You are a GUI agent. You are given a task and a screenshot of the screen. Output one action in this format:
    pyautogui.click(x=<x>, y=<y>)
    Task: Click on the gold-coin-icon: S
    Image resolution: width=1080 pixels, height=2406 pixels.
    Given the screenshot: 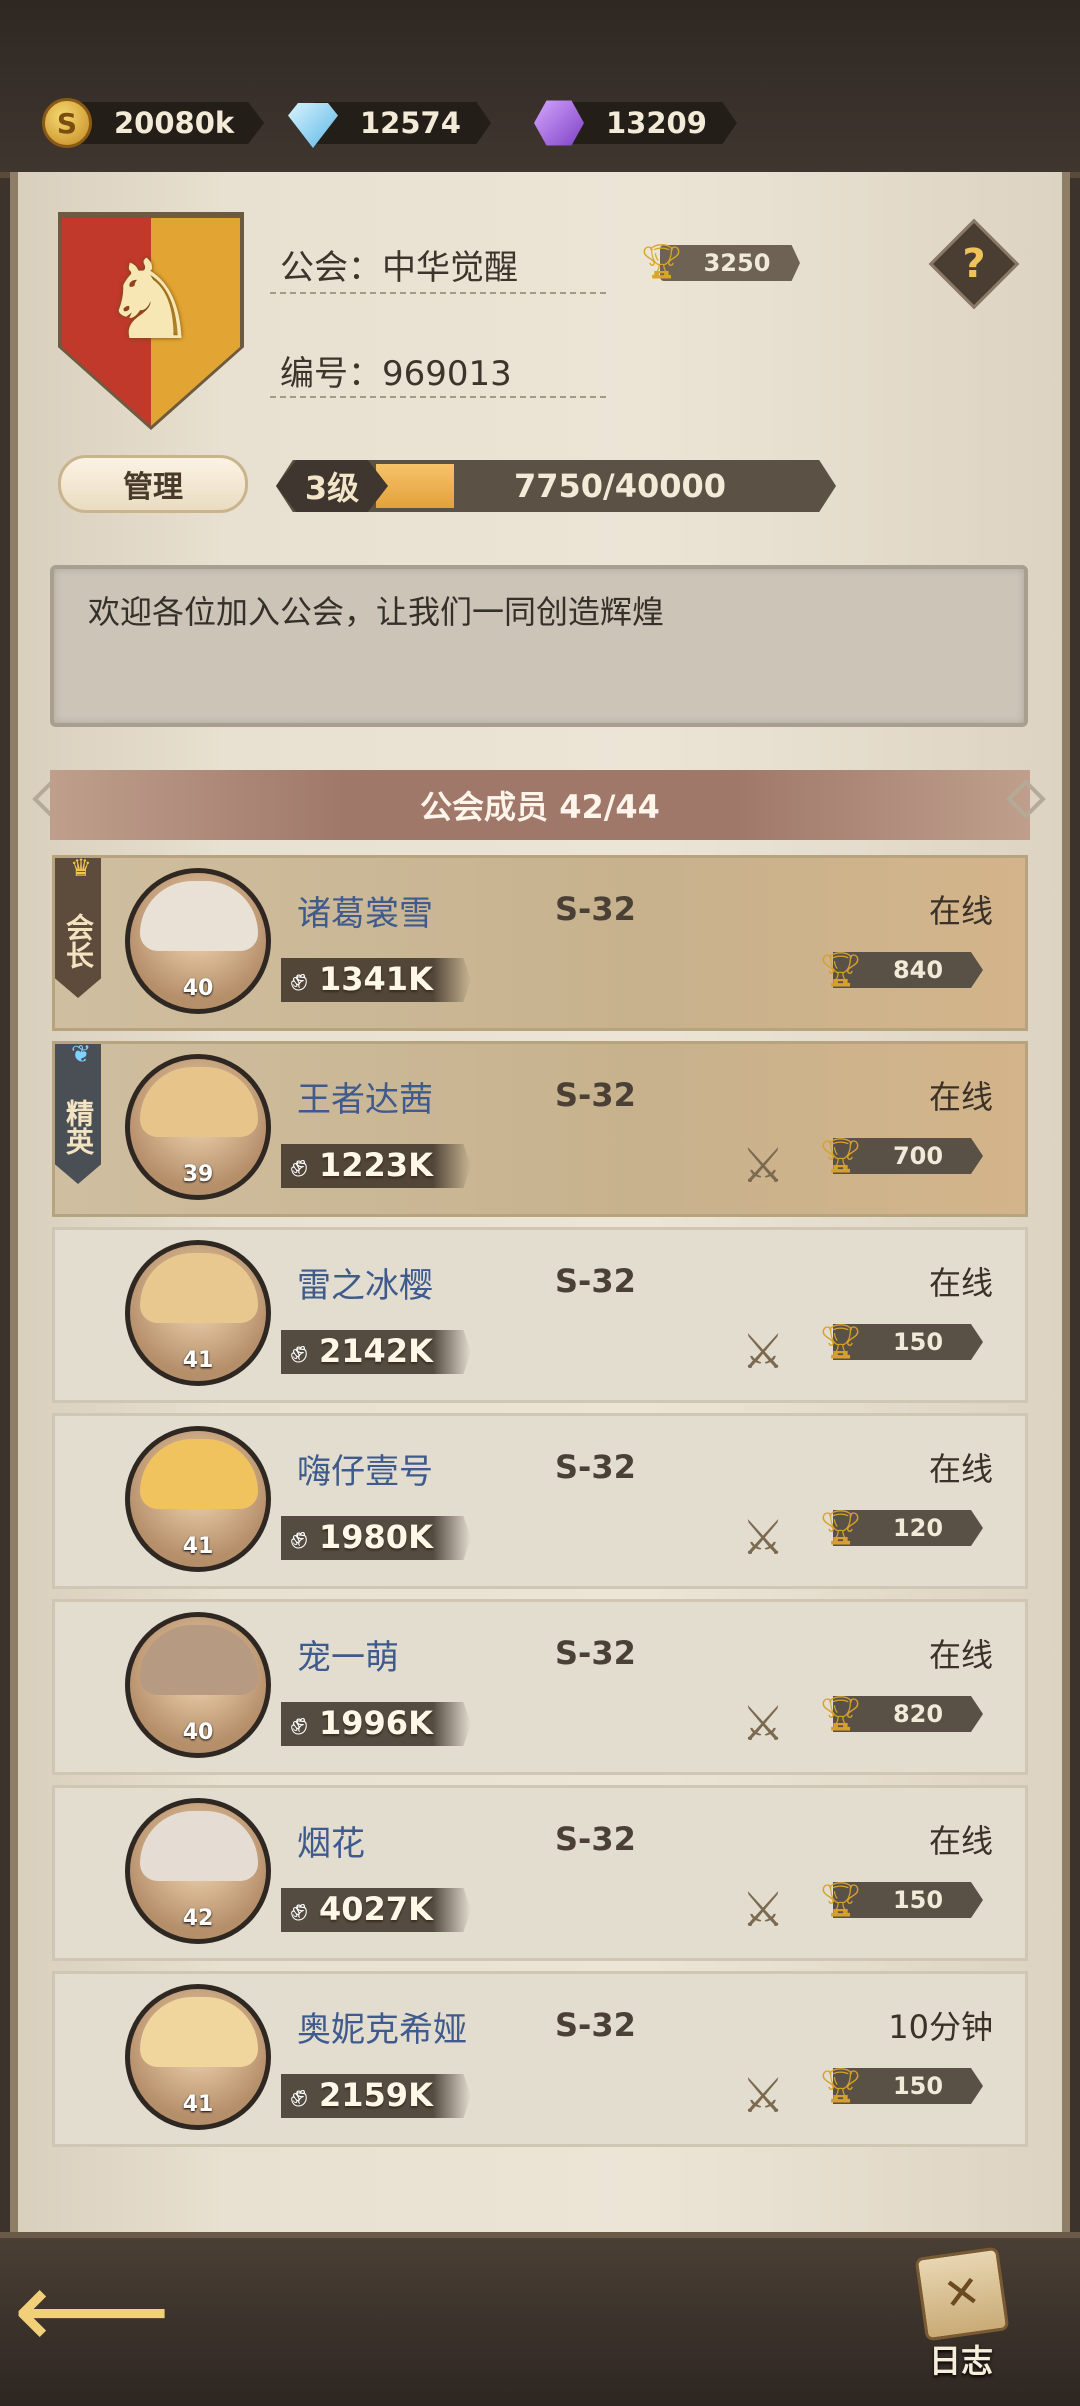 What is the action you would take?
    pyautogui.click(x=67, y=123)
    